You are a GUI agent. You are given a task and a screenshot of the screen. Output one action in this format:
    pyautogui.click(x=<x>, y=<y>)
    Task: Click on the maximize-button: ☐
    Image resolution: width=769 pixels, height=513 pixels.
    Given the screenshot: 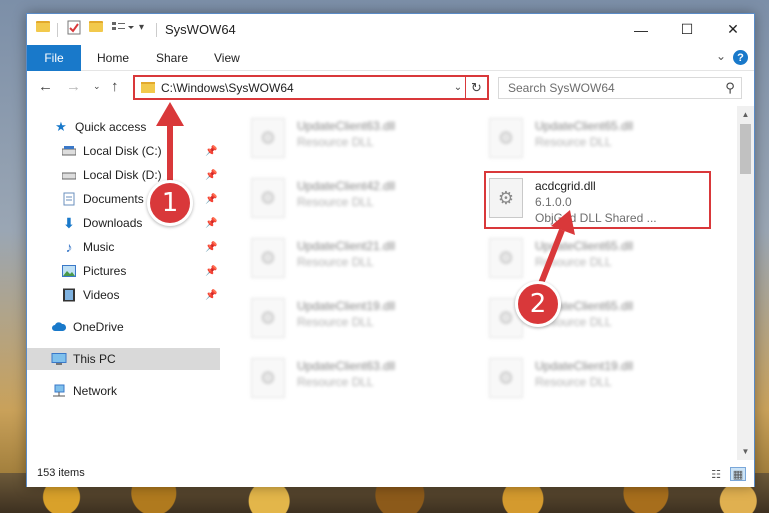 What is the action you would take?
    pyautogui.click(x=687, y=29)
    